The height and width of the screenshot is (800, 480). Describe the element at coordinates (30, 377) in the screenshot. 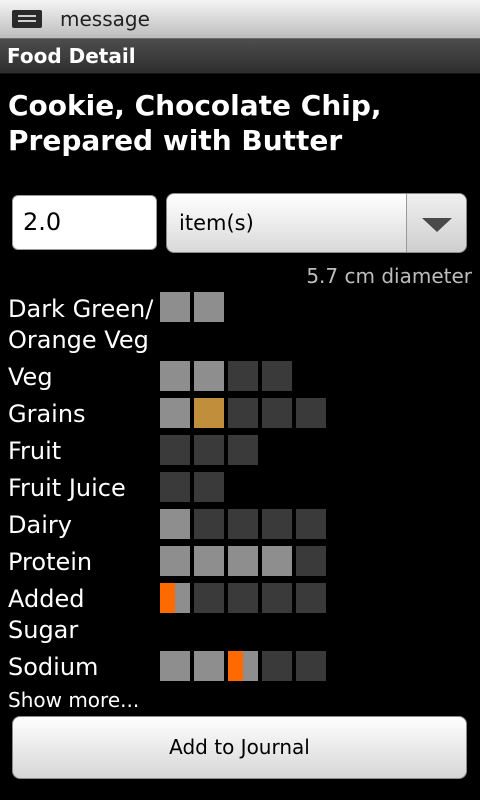

I see `food-group-label: Veg` at that location.